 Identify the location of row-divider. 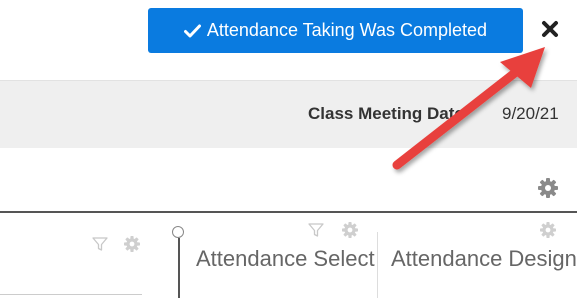
(71, 294).